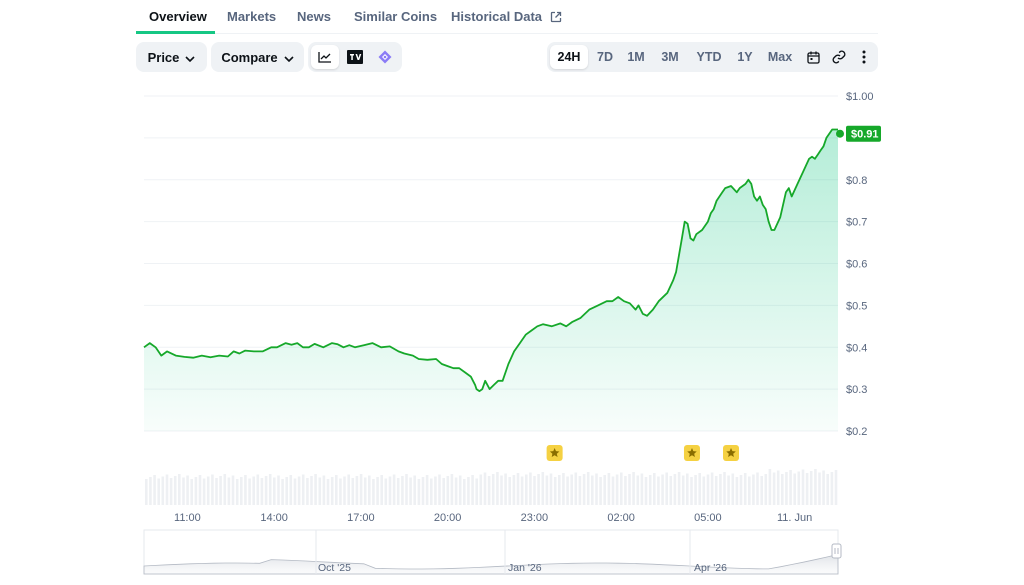 Image resolution: width=1024 pixels, height=585 pixels. Describe the element at coordinates (708, 518) in the screenshot. I see `x-tick-label: 05:00` at that location.